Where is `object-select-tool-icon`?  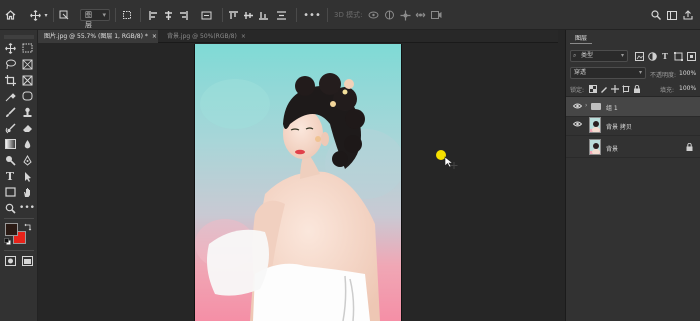
object-select-tool-icon is located at coordinates (27, 64).